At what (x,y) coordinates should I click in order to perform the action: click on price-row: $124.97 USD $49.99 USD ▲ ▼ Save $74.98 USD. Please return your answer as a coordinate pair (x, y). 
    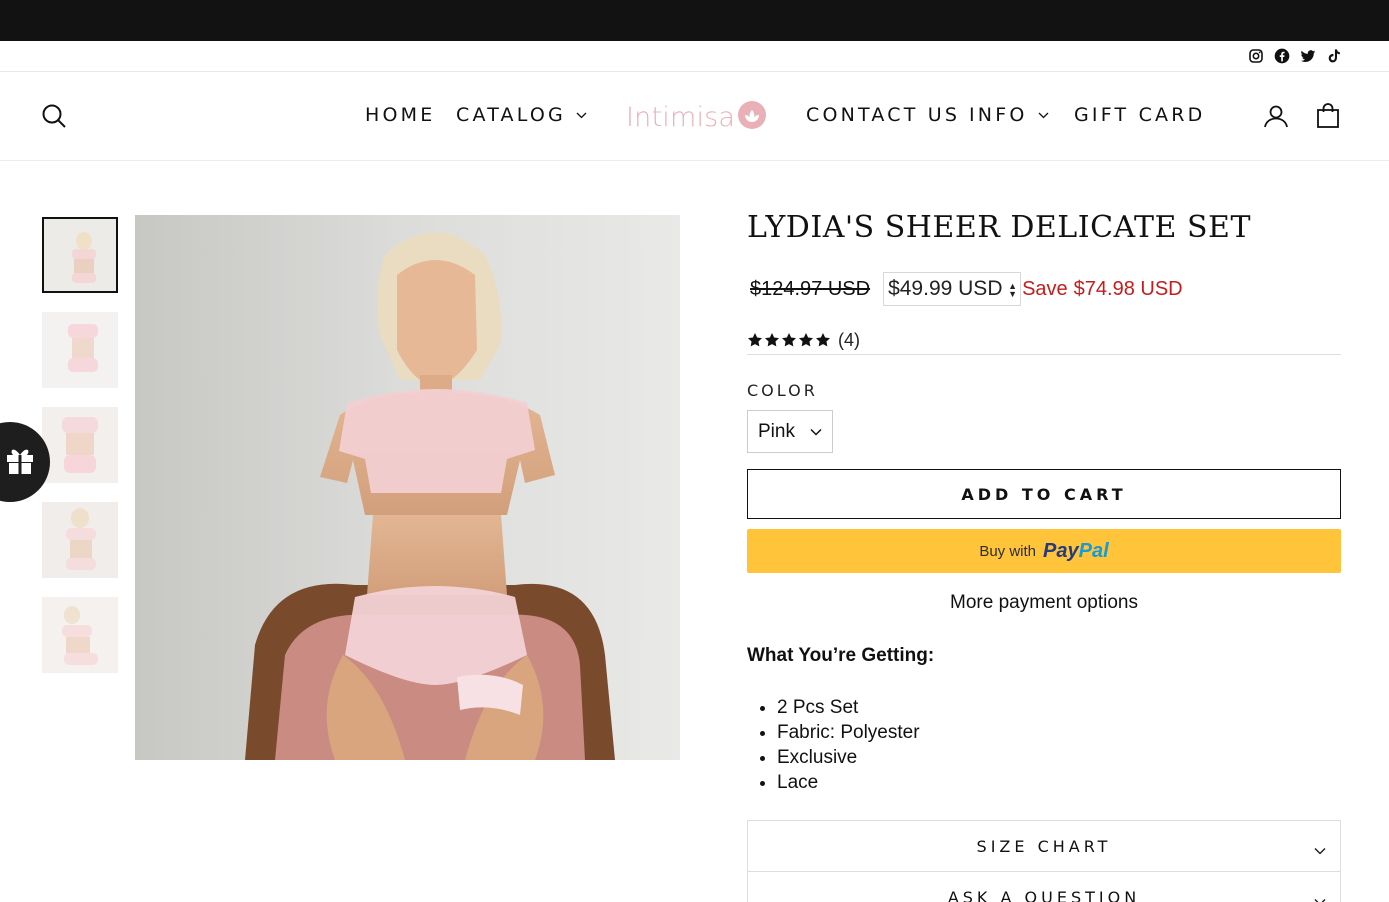
    Looking at the image, I should click on (965, 289).